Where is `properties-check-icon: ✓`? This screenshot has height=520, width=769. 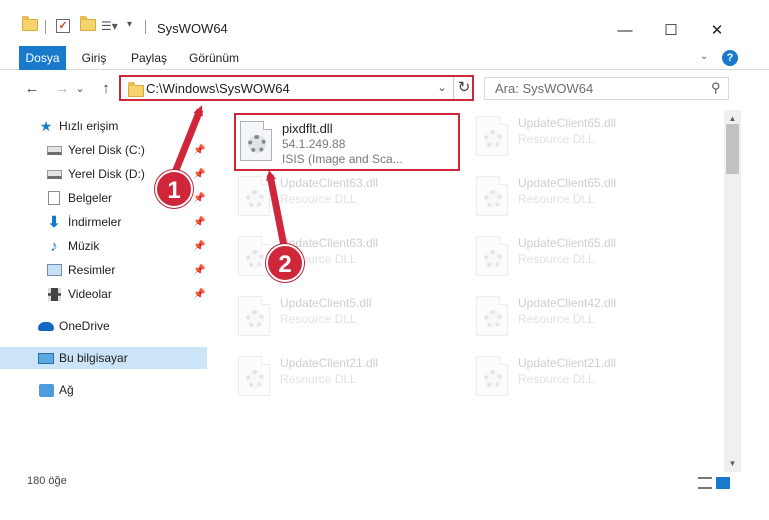
properties-check-icon: ✓ is located at coordinates (63, 26).